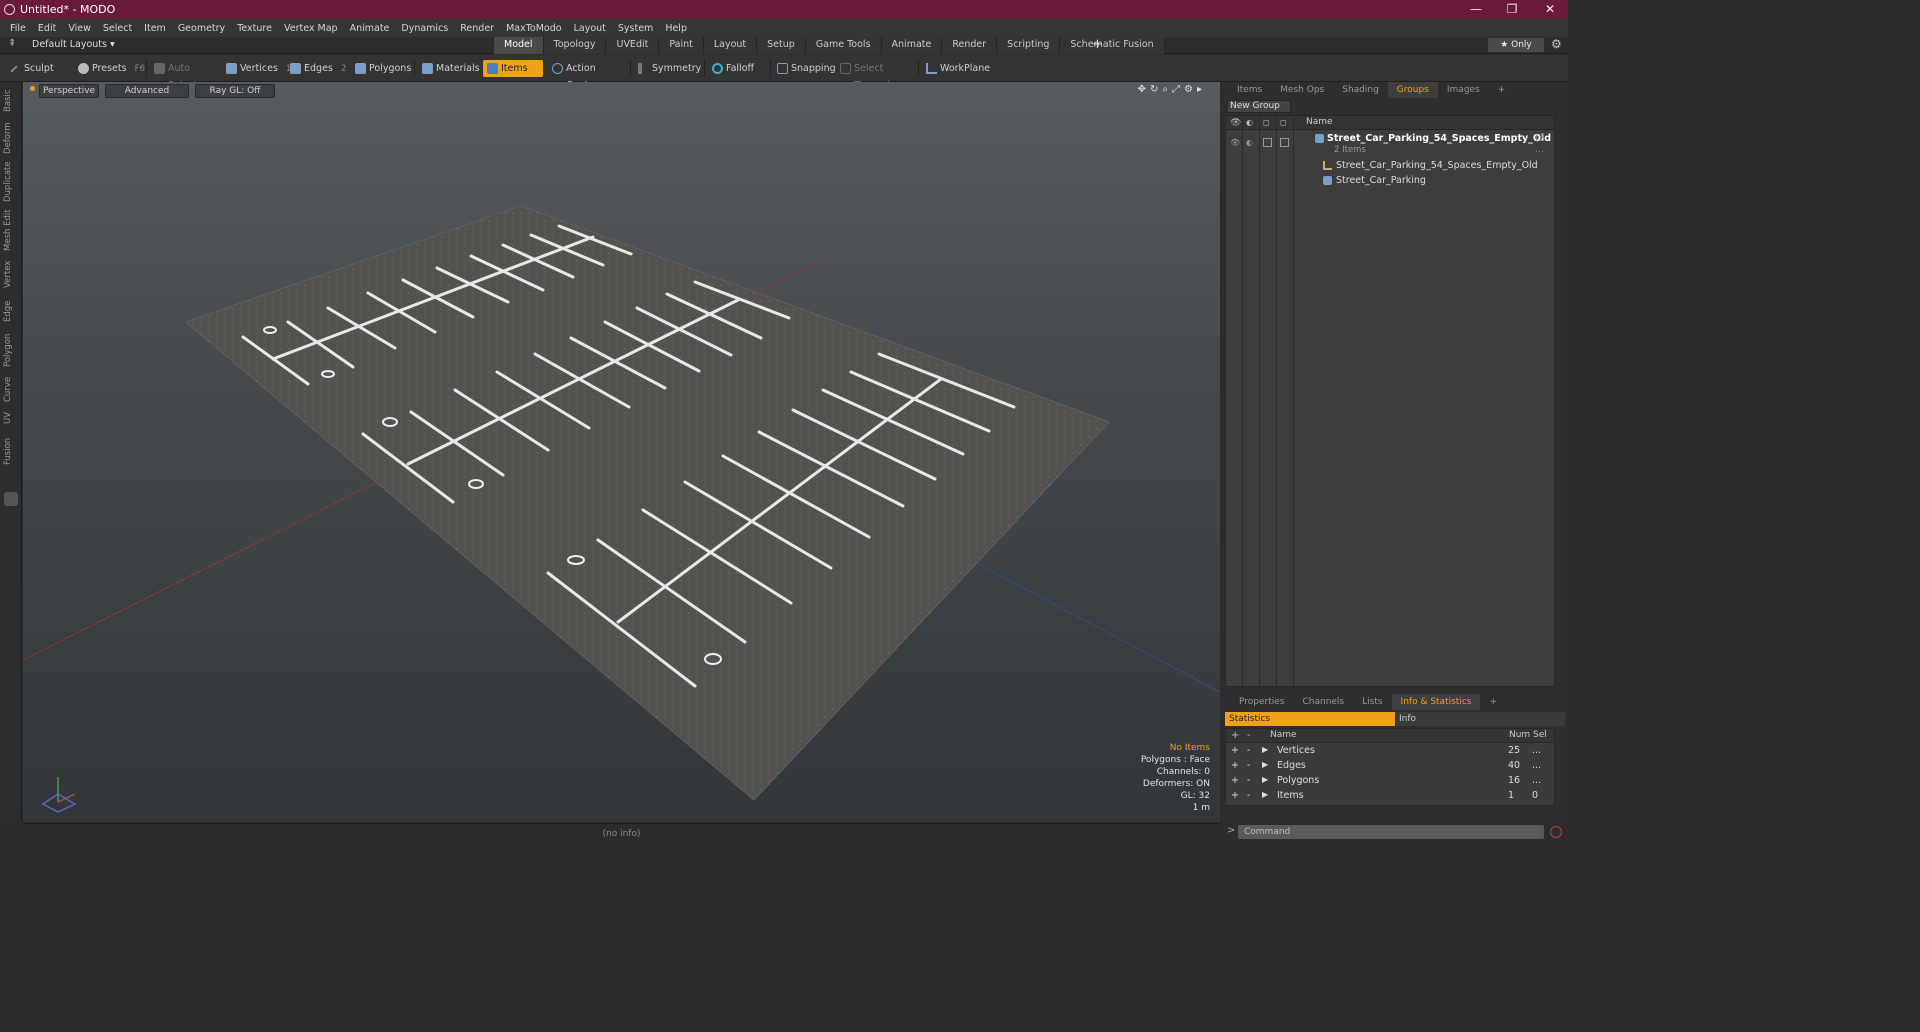 The width and height of the screenshot is (1920, 1032). I want to click on snapping-button: Snapping, so click(804, 68).